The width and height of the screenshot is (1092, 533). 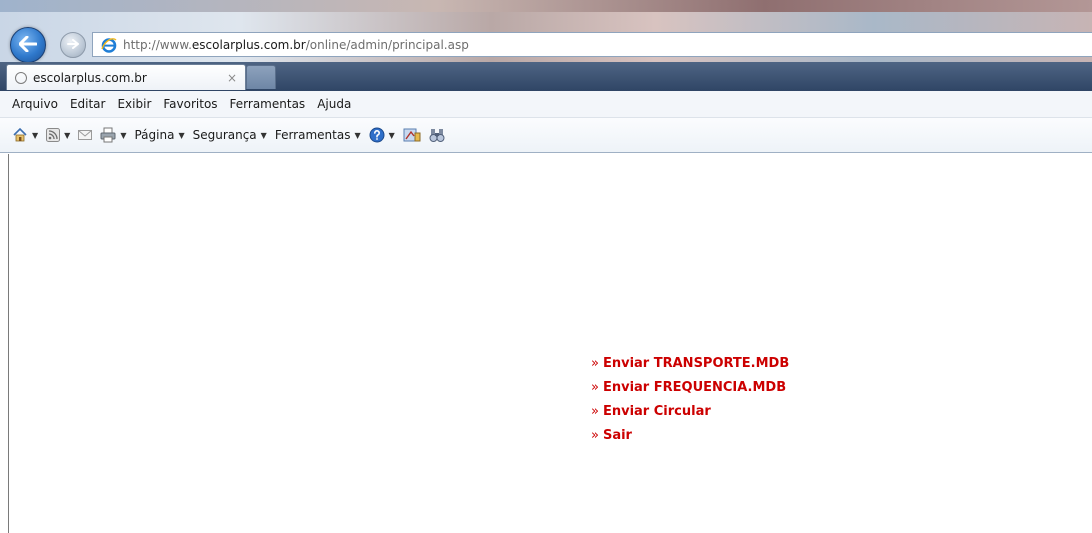 What do you see at coordinates (88, 104) in the screenshot?
I see `menu-editar: Editar` at bounding box center [88, 104].